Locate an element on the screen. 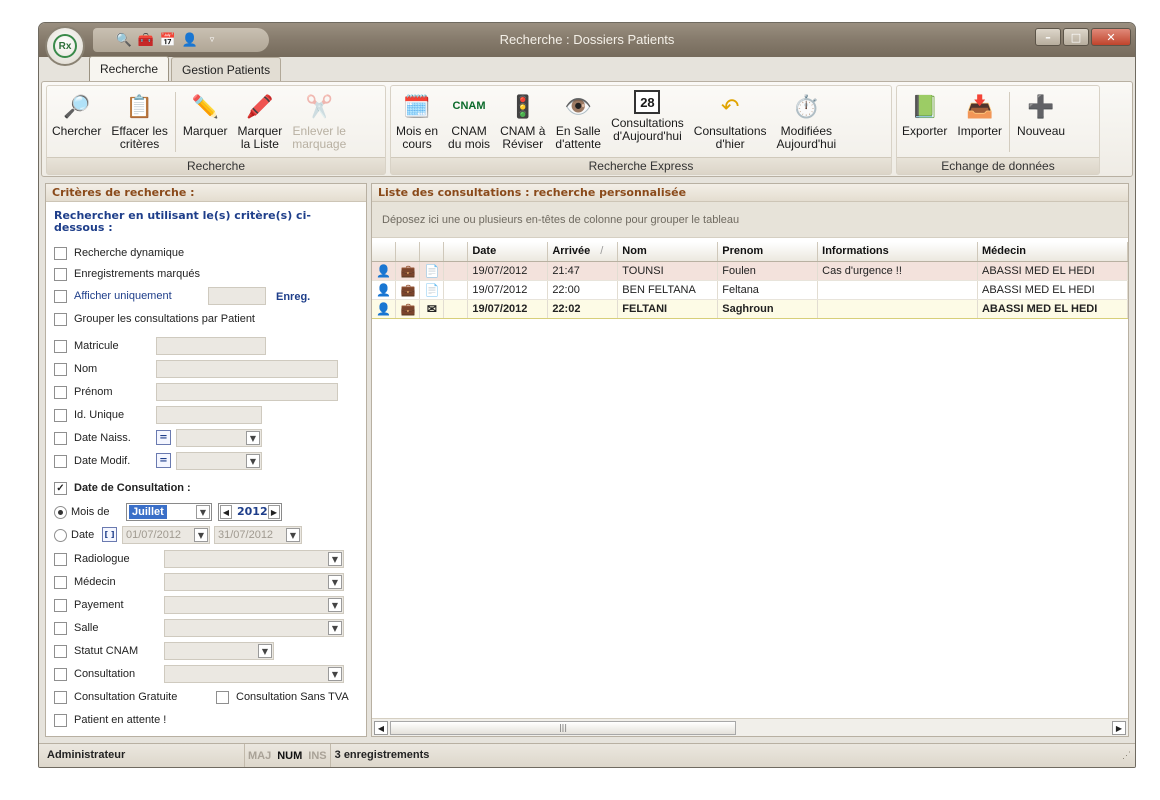 The height and width of the screenshot is (800, 1160). medecin-checkbox: Médecin is located at coordinates (85, 582).